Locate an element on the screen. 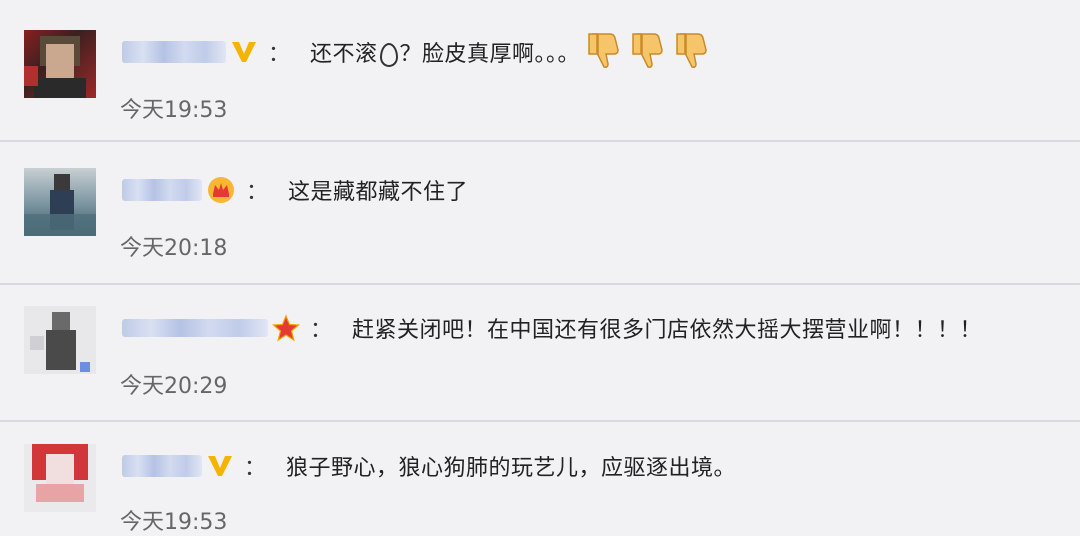 This screenshot has height=536, width=1080. timestamp: 今天20:29 is located at coordinates (174, 386).